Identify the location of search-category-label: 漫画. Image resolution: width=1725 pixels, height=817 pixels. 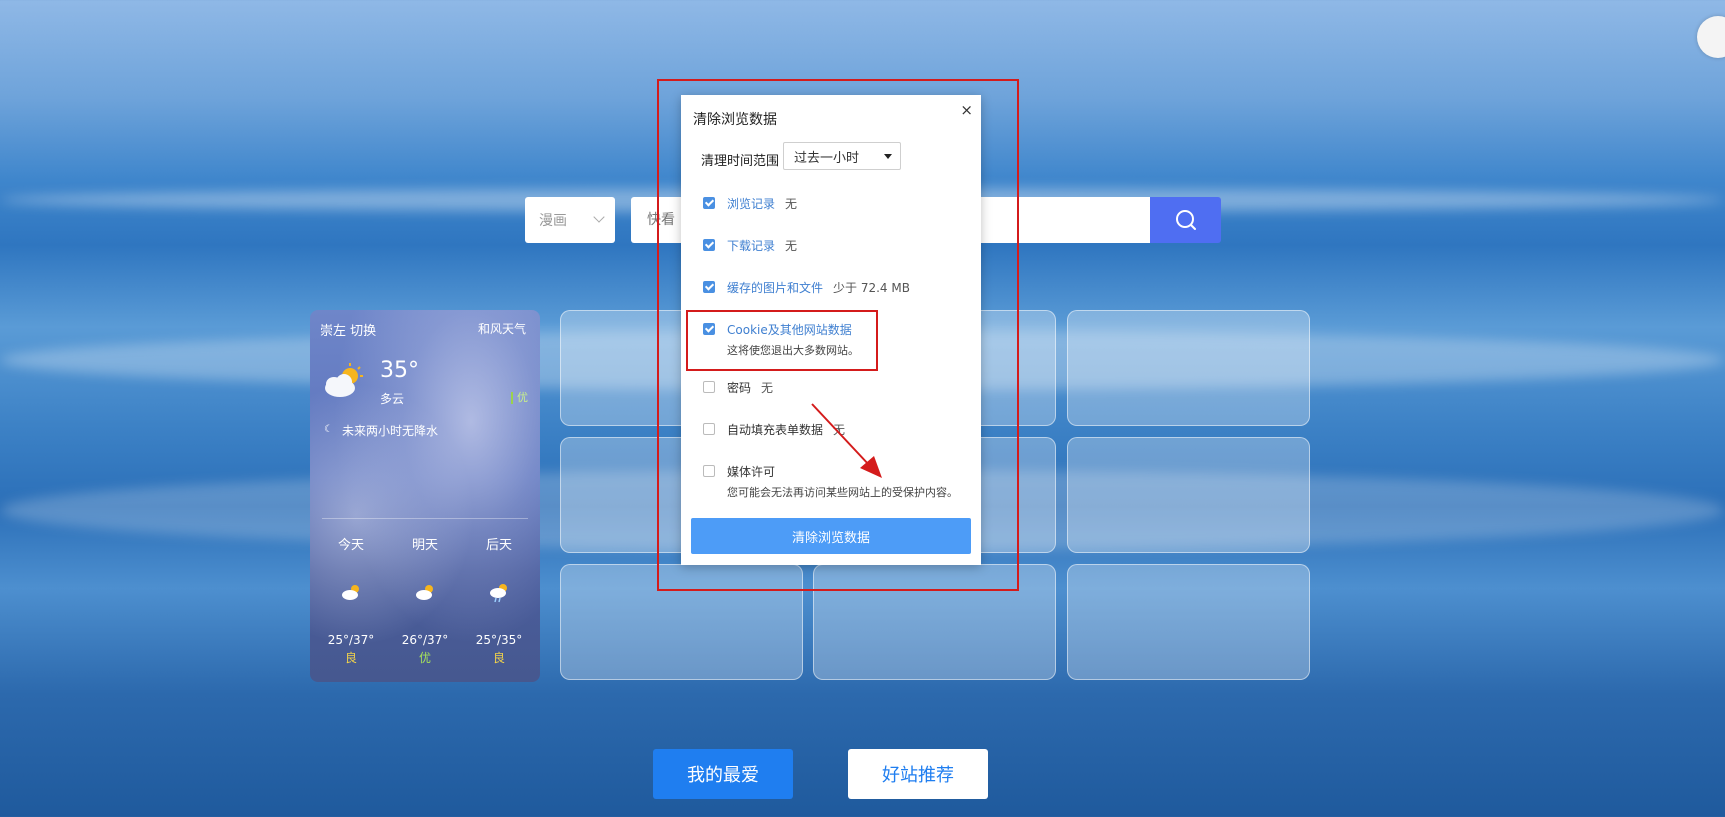
(553, 221).